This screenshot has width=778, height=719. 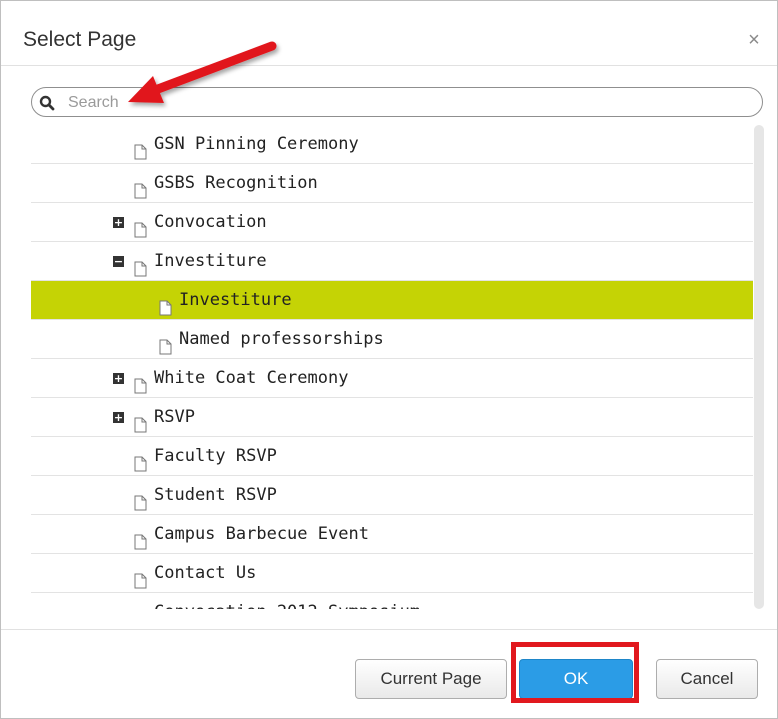 I want to click on search-field, so click(x=397, y=102).